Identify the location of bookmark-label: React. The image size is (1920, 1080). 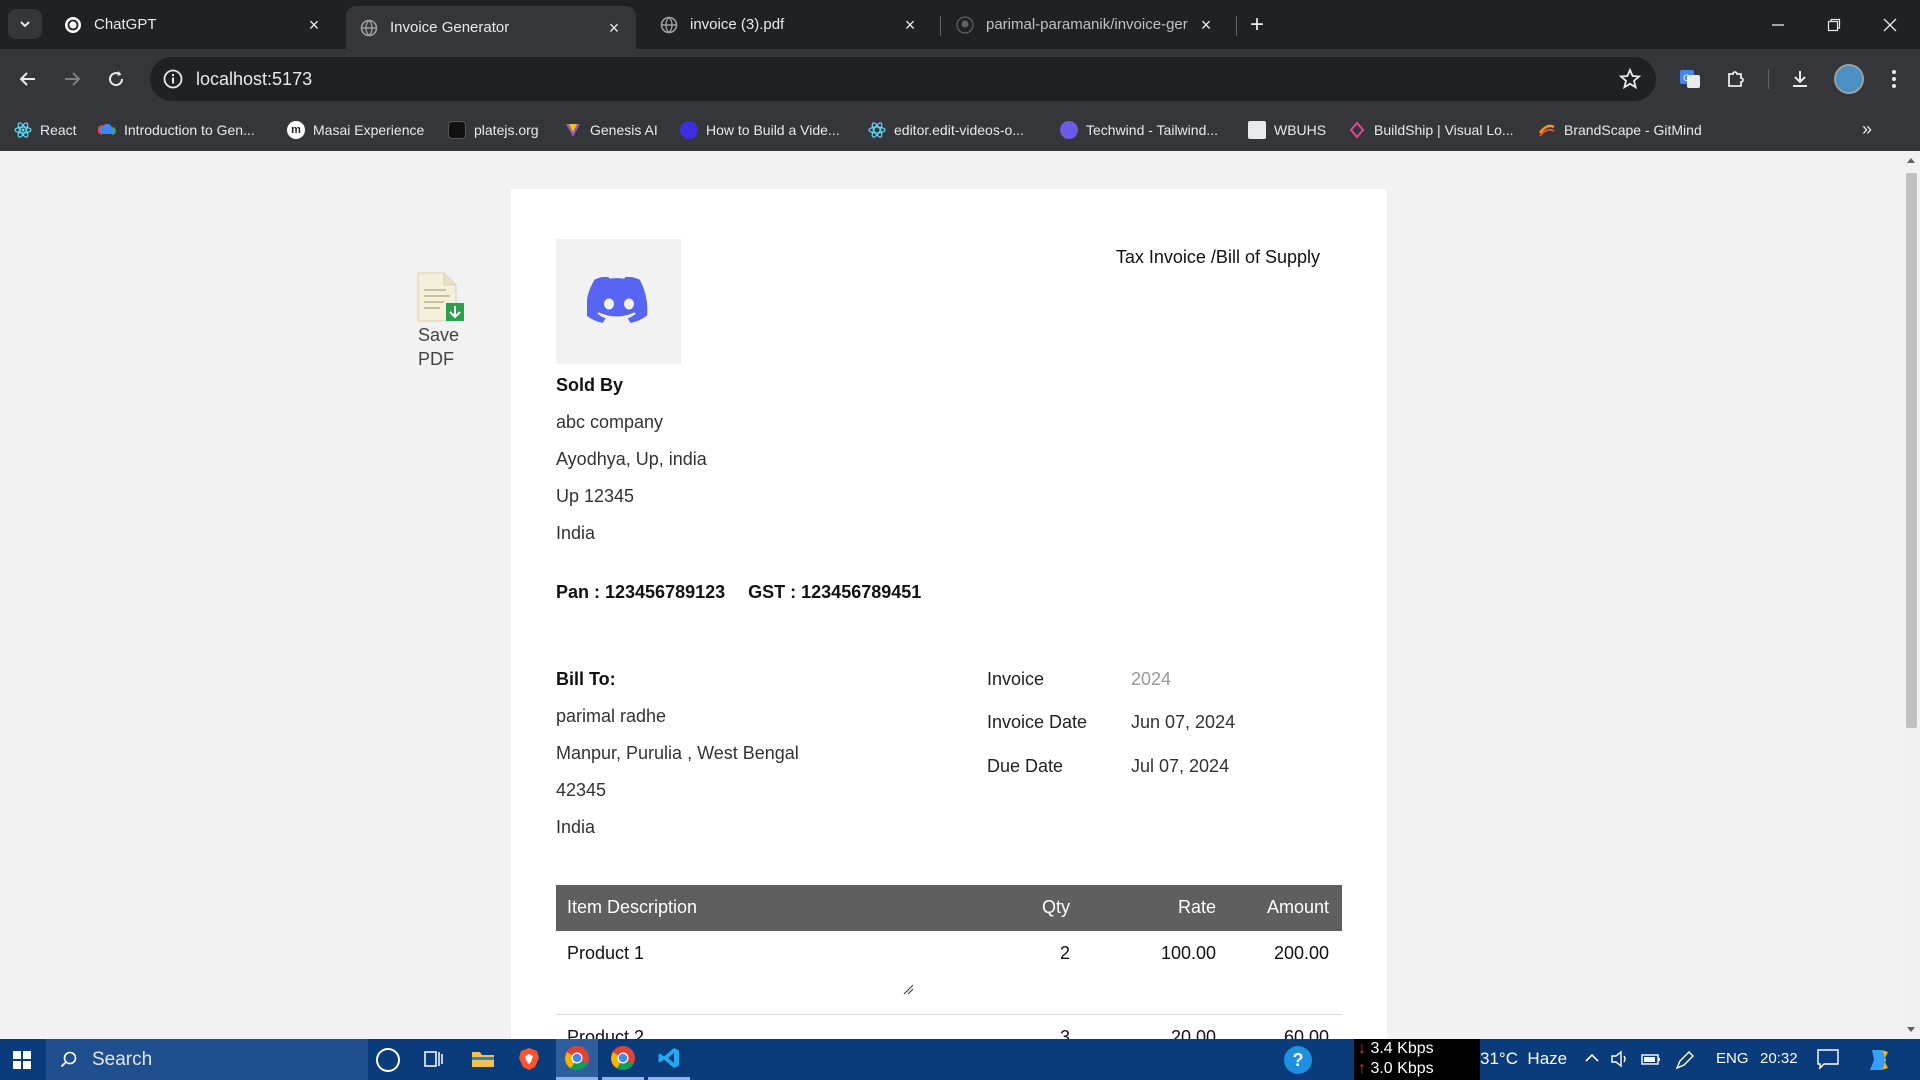
(58, 130).